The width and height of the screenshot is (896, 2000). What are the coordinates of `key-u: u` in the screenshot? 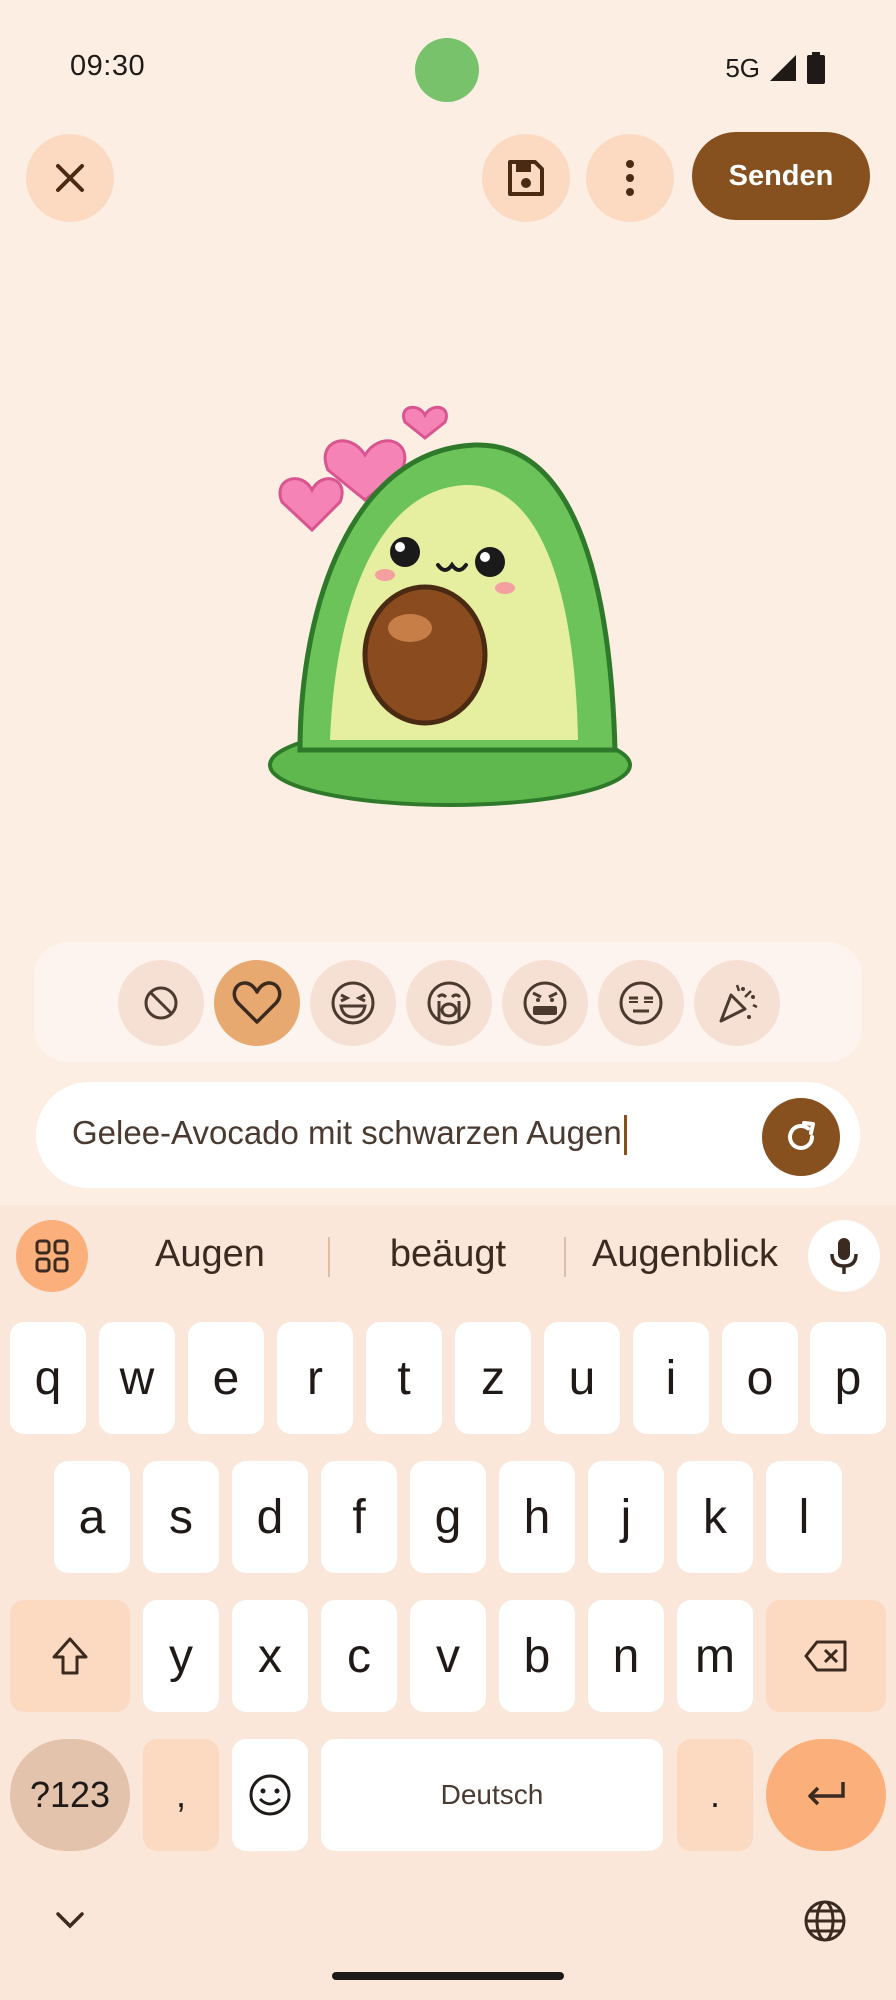 It's located at (582, 1378).